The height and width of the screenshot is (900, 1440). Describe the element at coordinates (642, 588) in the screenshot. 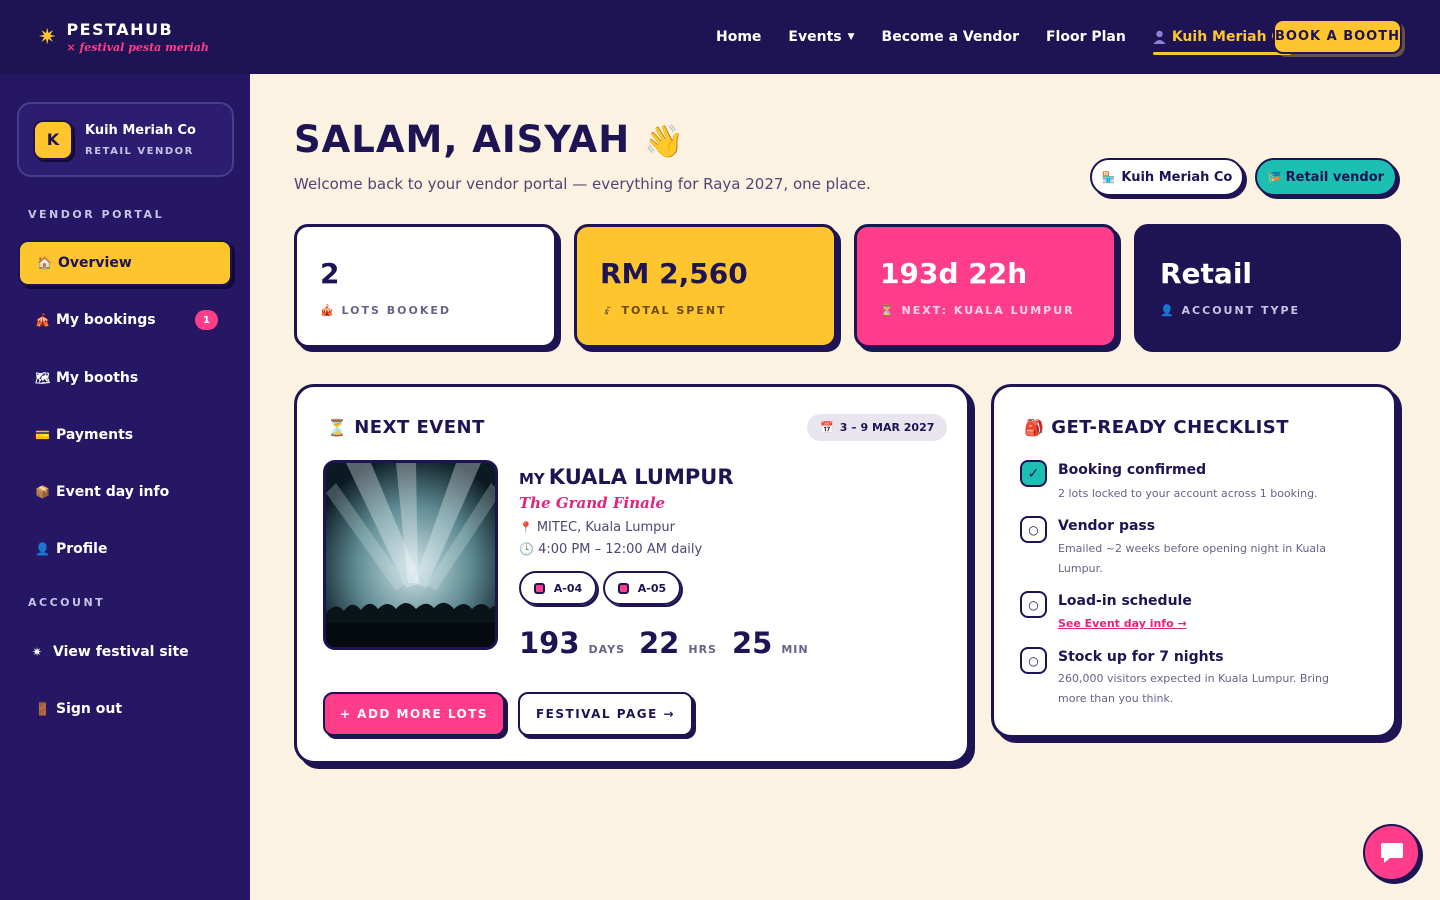

I see `lot-chip: A-05` at that location.